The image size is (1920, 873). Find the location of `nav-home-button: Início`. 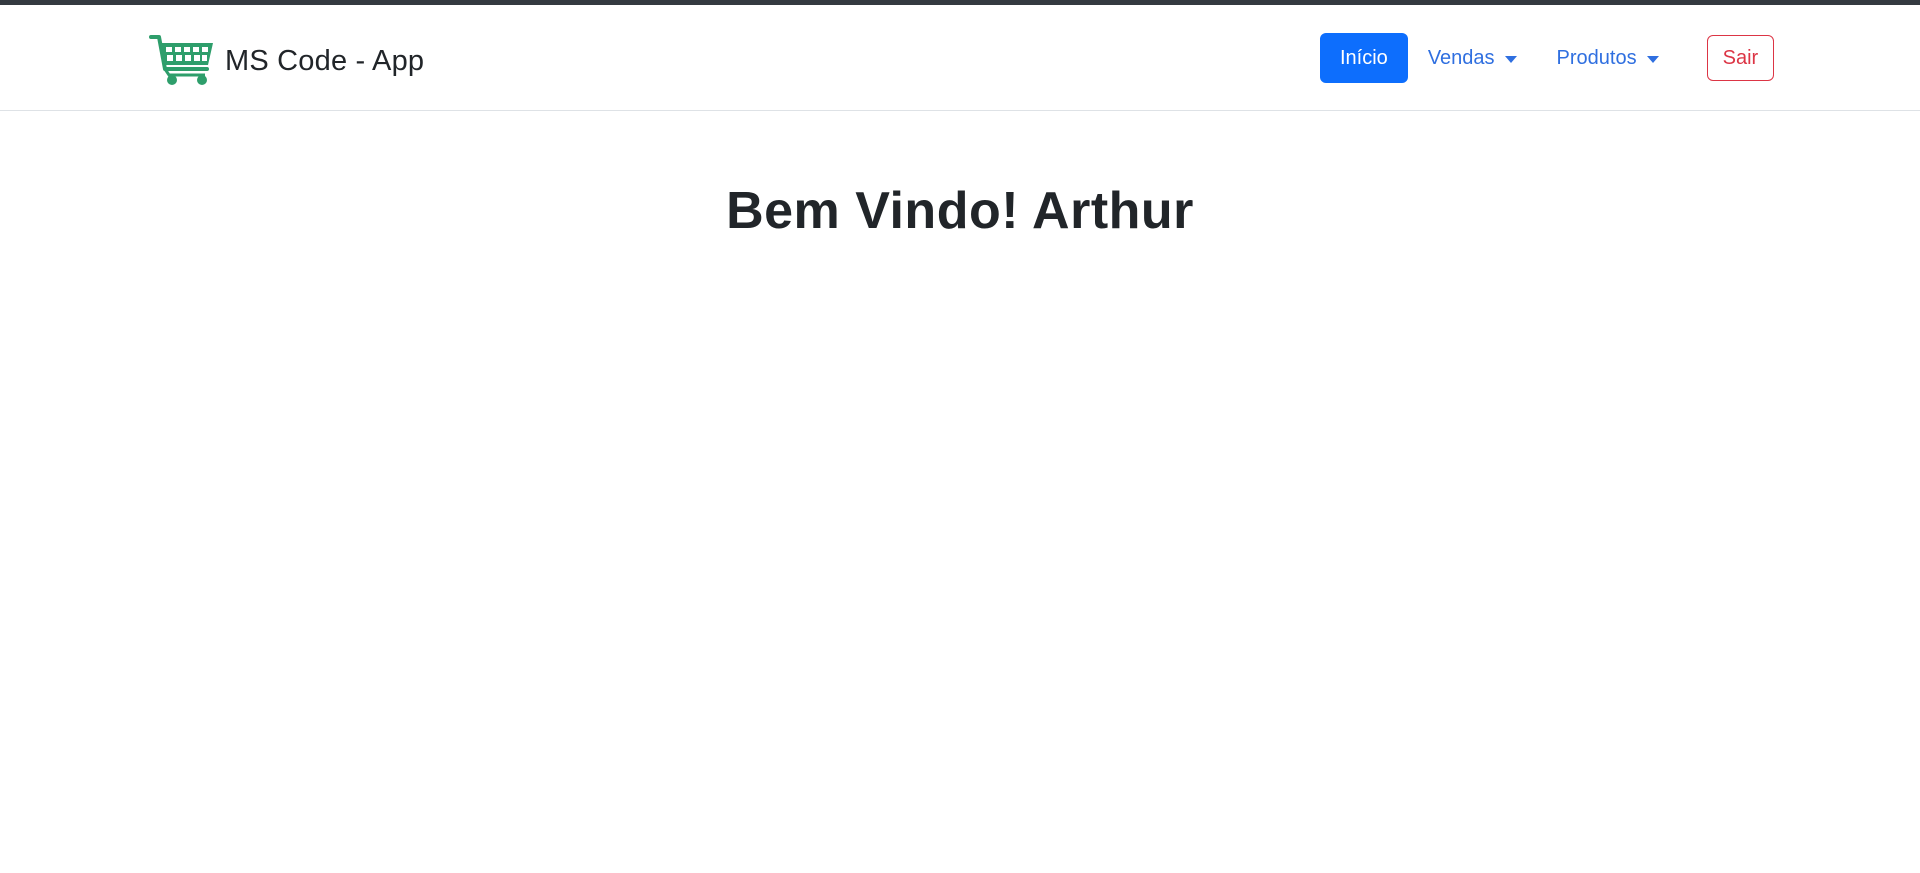

nav-home-button: Início is located at coordinates (1364, 58).